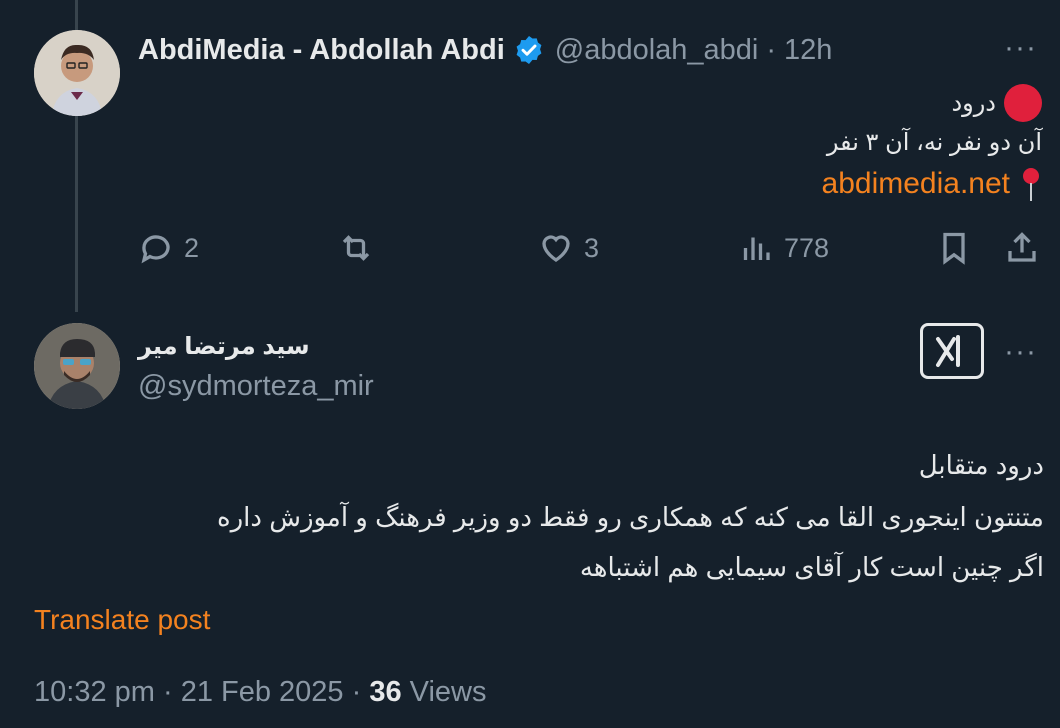  I want to click on tweet-body-line: اگر چنین است کار آقای سیمایی هم اشتباهه, so click(811, 567).